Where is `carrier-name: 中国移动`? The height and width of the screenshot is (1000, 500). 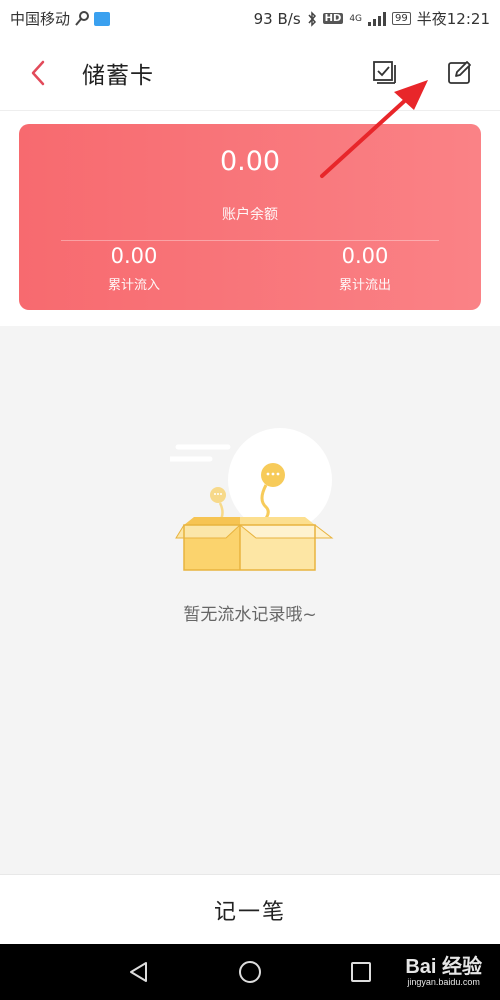 carrier-name: 中国移动 is located at coordinates (40, 19).